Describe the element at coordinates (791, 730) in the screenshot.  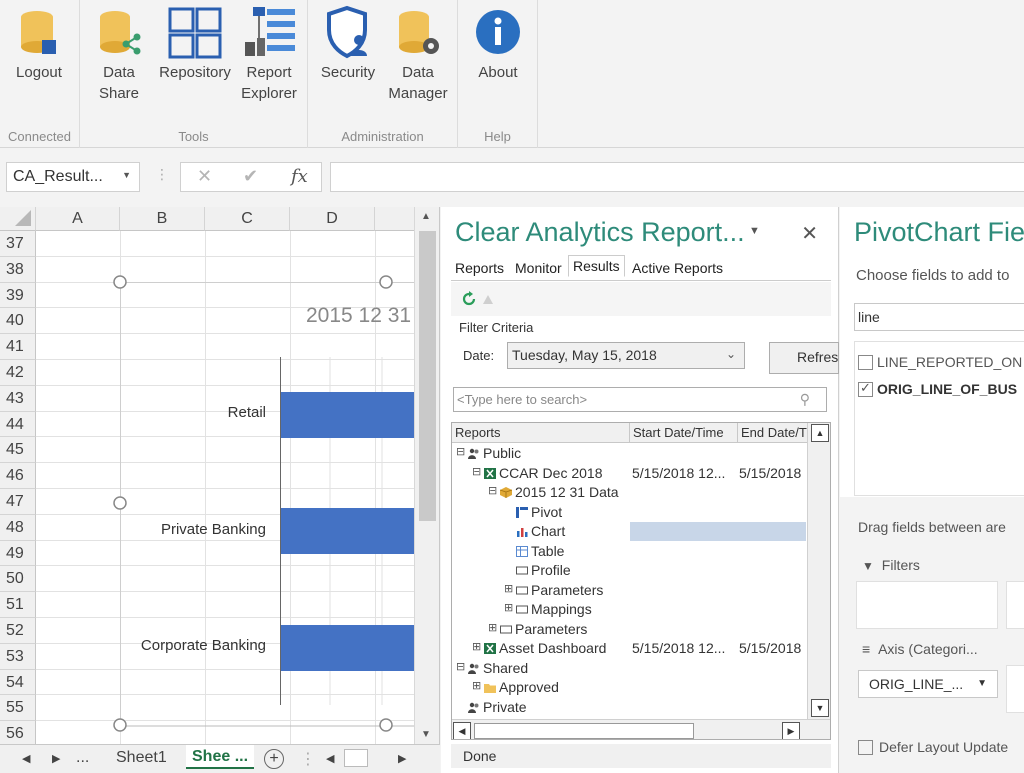
I see `scroll-right-icon: ▶` at that location.